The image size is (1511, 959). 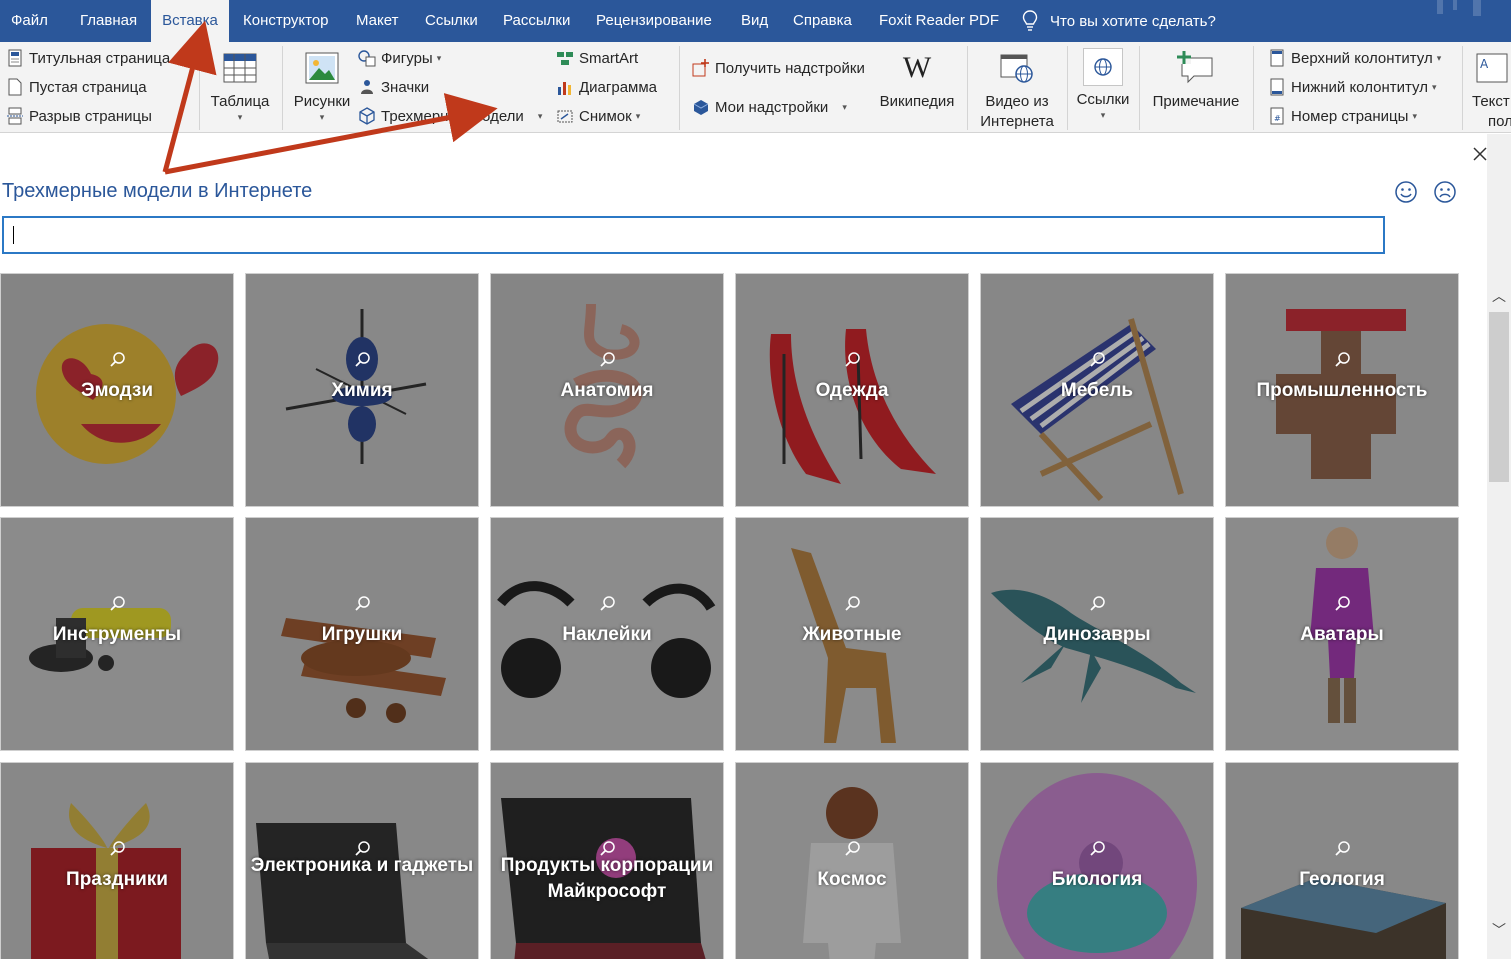 I want to click on blank-page-icon, so click(x=15, y=87).